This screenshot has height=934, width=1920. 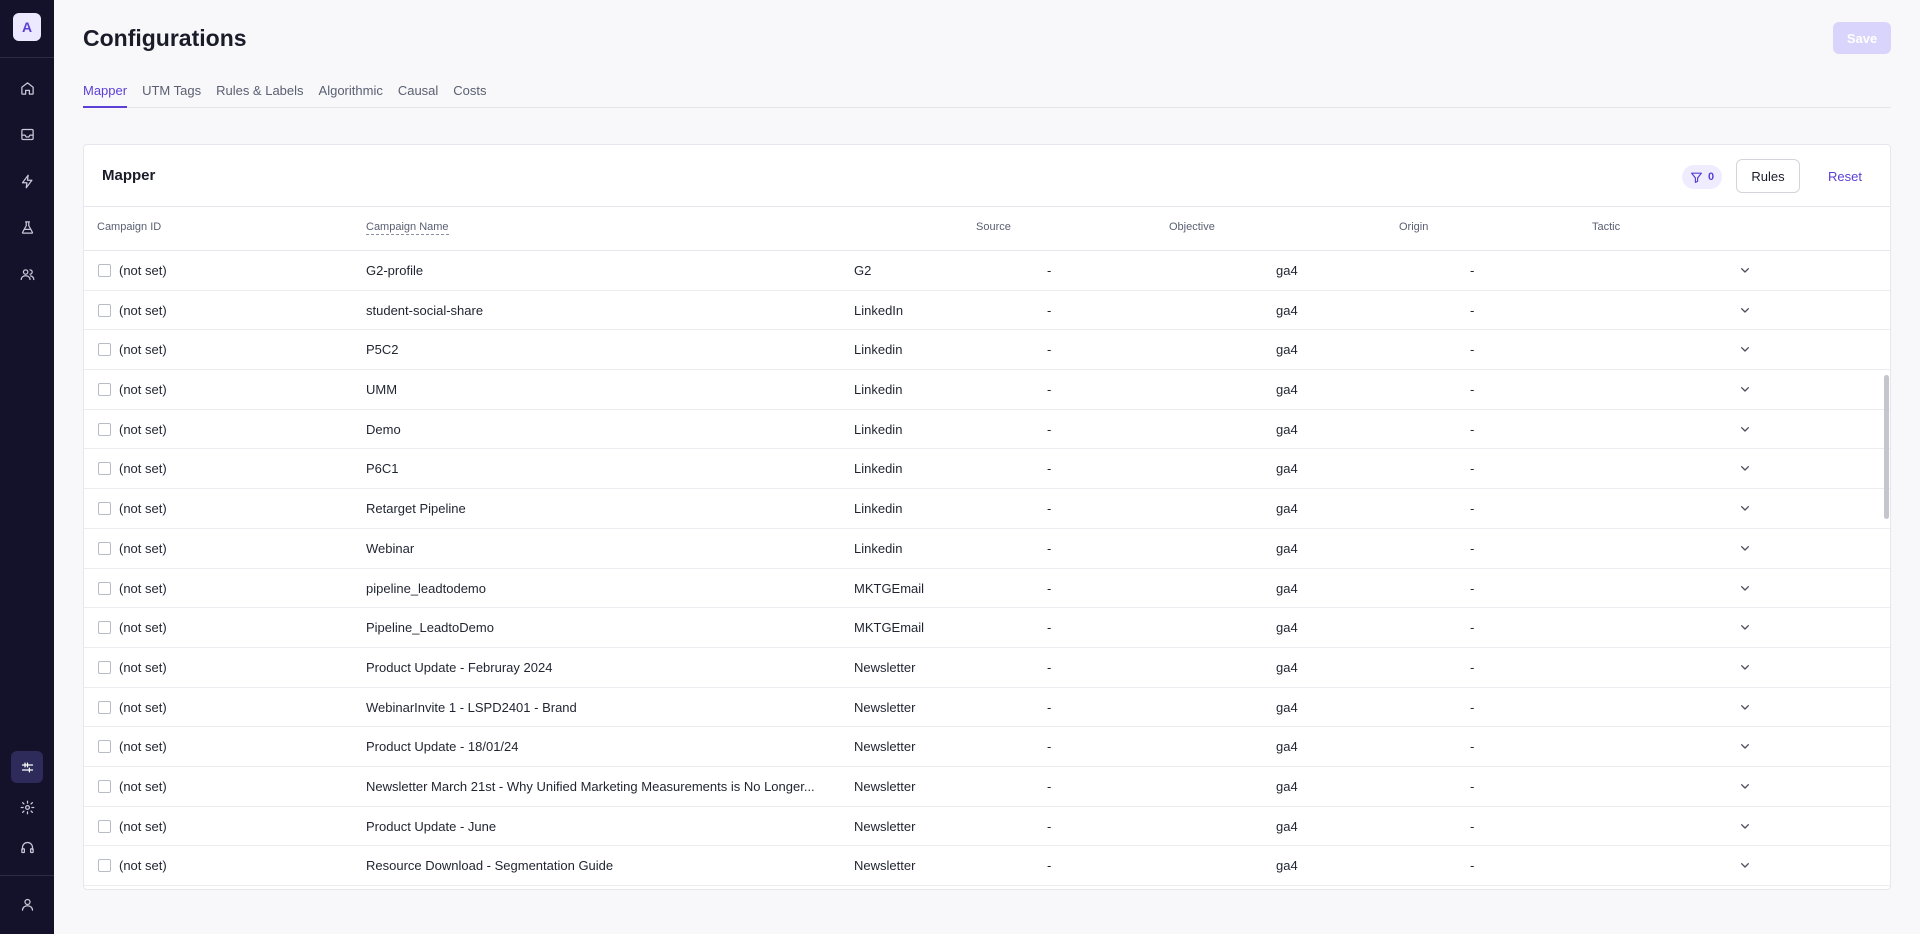 What do you see at coordinates (171, 95) in the screenshot?
I see `tab-utm-tags: UTM Tags` at bounding box center [171, 95].